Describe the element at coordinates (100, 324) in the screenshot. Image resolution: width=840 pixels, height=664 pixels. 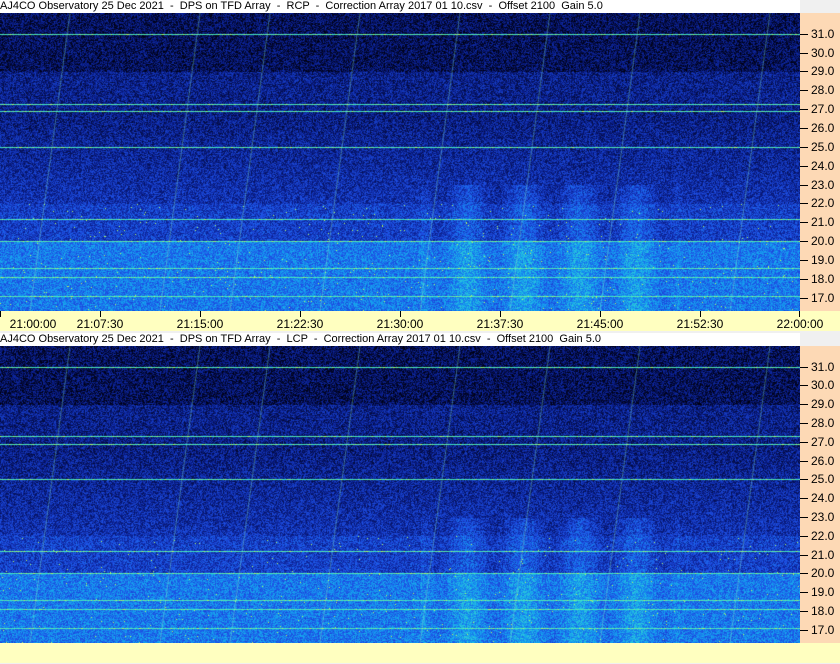
I see `x-tick-label: 21:07:30` at that location.